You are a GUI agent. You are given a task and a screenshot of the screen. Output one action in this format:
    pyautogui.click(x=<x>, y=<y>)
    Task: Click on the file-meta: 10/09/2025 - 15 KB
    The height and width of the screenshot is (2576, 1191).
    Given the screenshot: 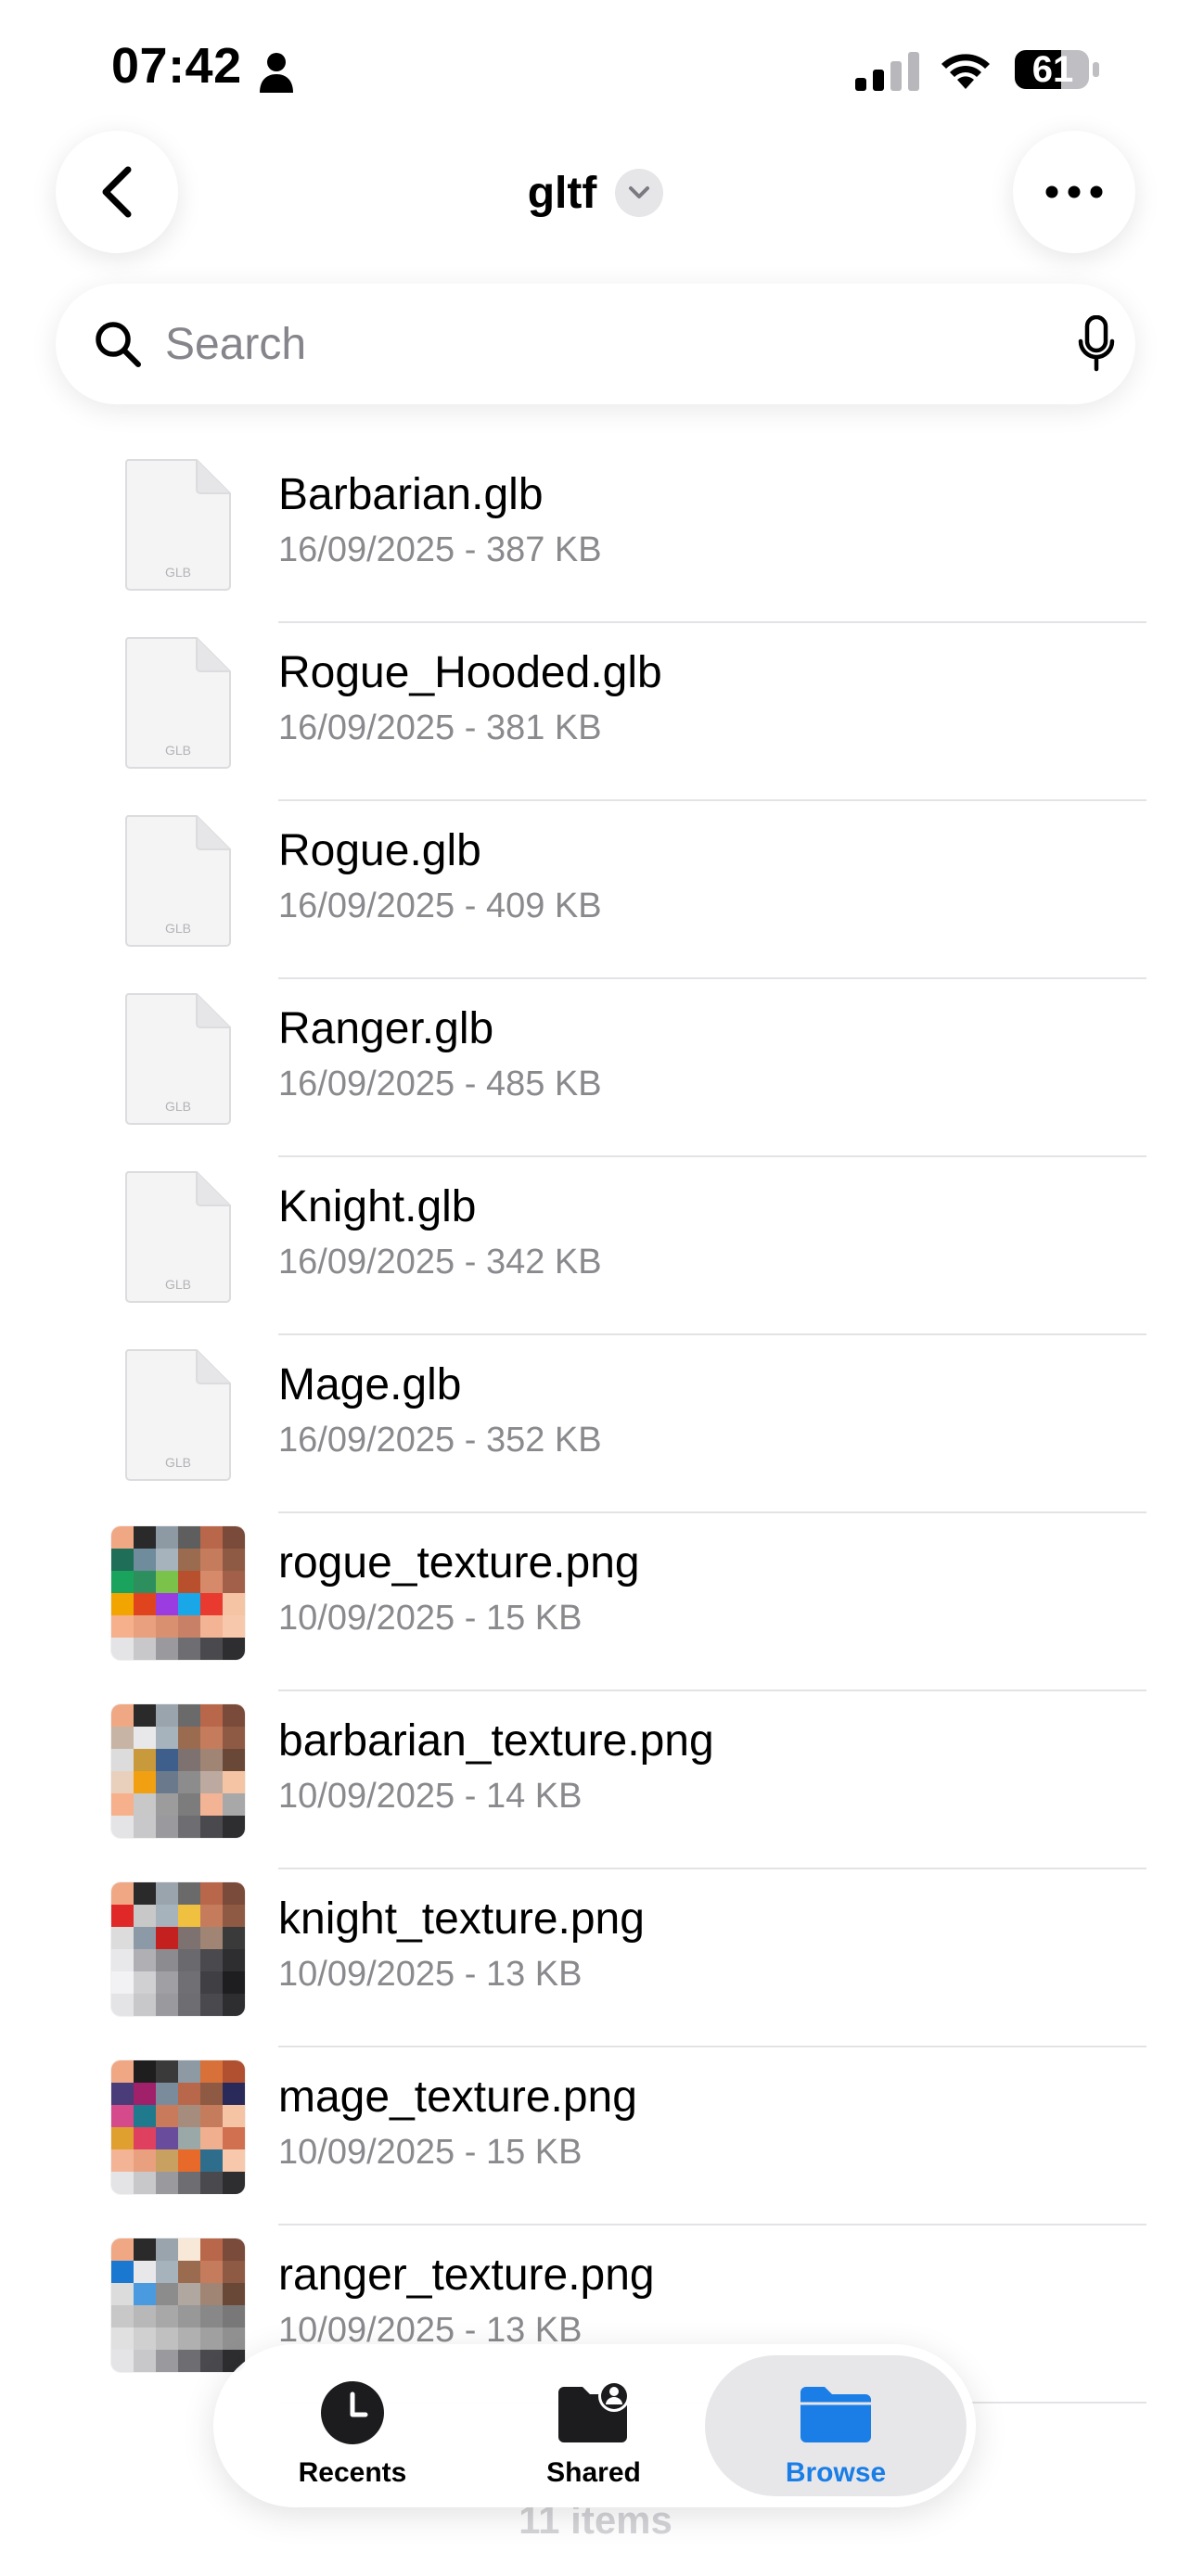 What is the action you would take?
    pyautogui.click(x=430, y=1619)
    